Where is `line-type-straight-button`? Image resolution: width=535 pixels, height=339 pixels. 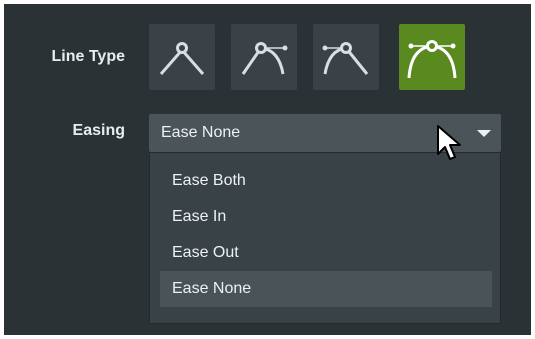
line-type-straight-button is located at coordinates (182, 57).